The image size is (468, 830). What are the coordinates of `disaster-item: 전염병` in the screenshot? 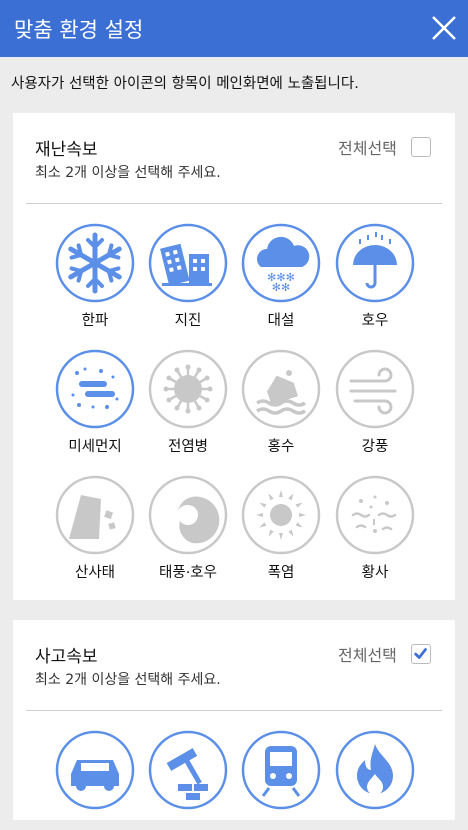 It's located at (188, 402).